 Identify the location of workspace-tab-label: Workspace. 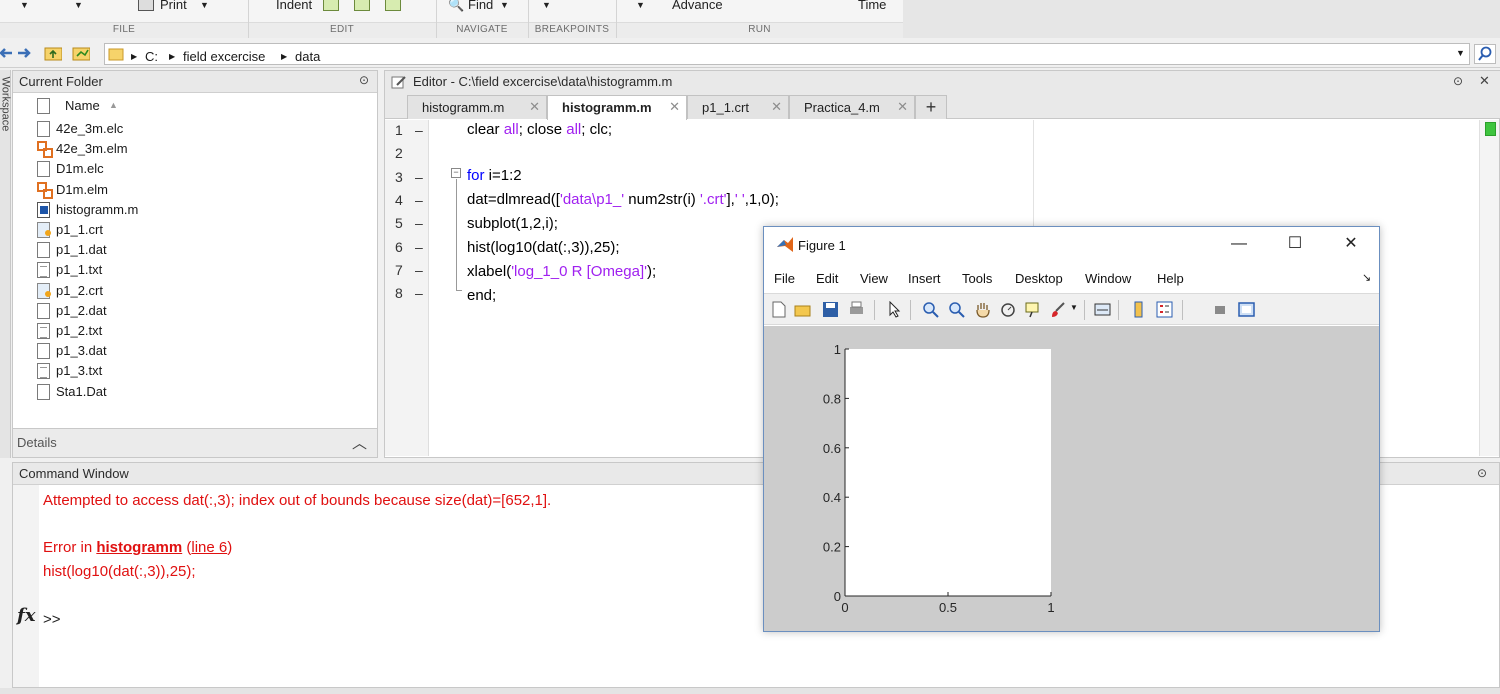
(6, 104).